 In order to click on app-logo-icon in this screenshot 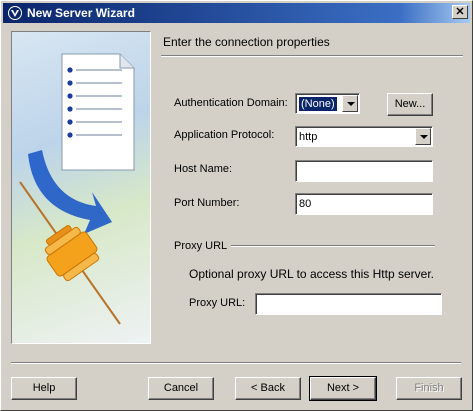, I will do `click(15, 13)`.